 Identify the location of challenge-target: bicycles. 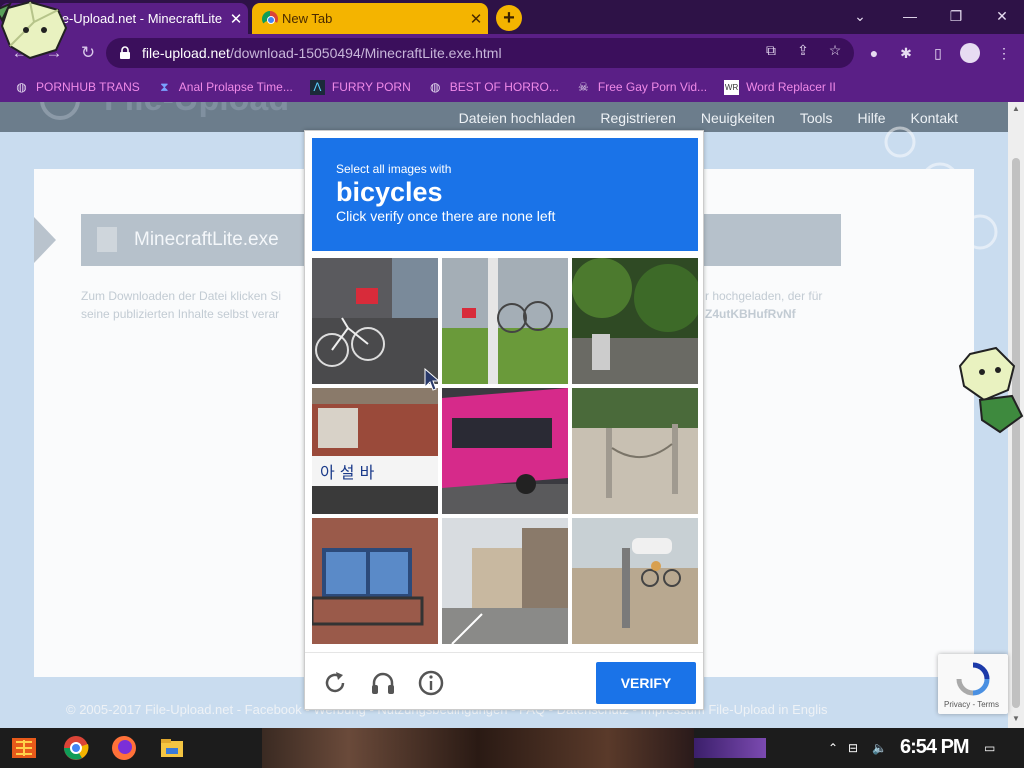
(389, 192).